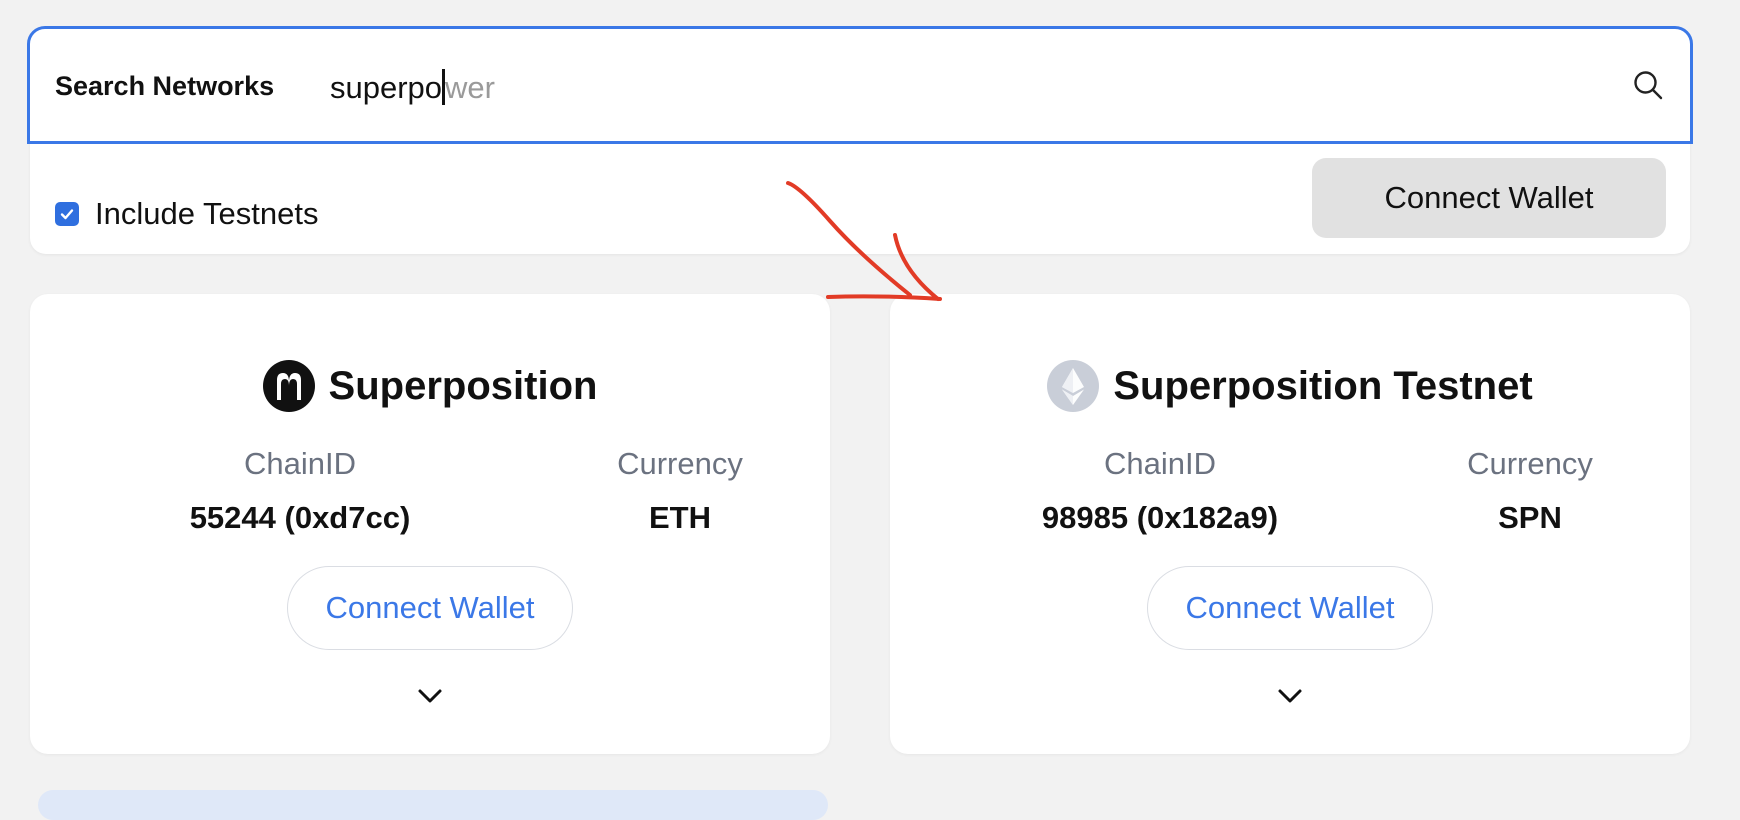 The width and height of the screenshot is (1740, 820). Describe the element at coordinates (1160, 517) in the screenshot. I see `chain-id-value: 98985 (0x182a9)` at that location.